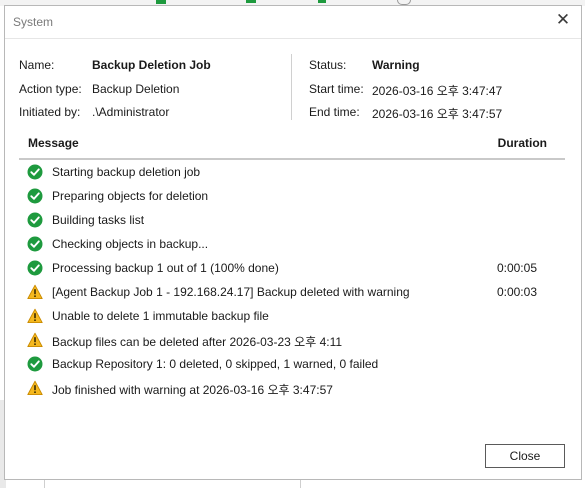 The width and height of the screenshot is (585, 488). Describe the element at coordinates (292, 196) in the screenshot. I see `log-row: Preparing objects for deletion` at that location.